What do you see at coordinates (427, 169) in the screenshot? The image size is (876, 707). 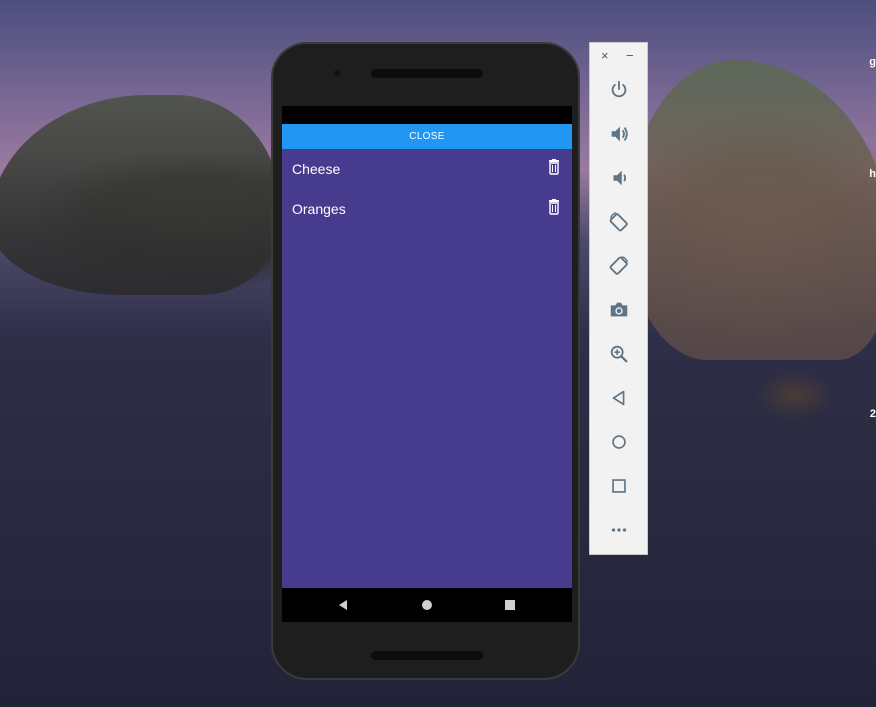 I see `list-item: Cheese` at bounding box center [427, 169].